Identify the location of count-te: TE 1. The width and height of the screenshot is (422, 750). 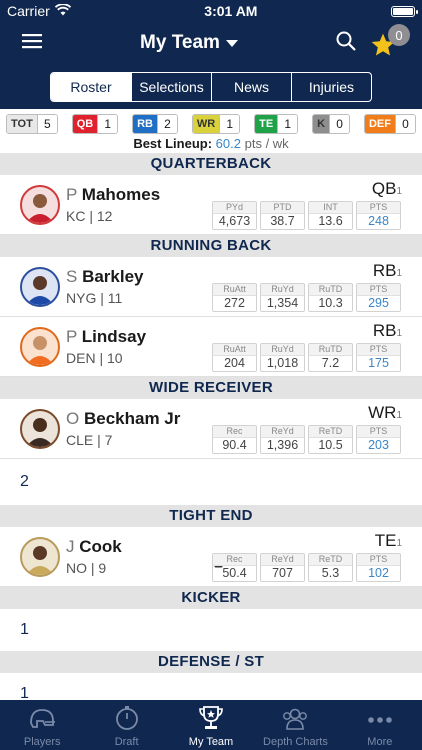
(276, 124).